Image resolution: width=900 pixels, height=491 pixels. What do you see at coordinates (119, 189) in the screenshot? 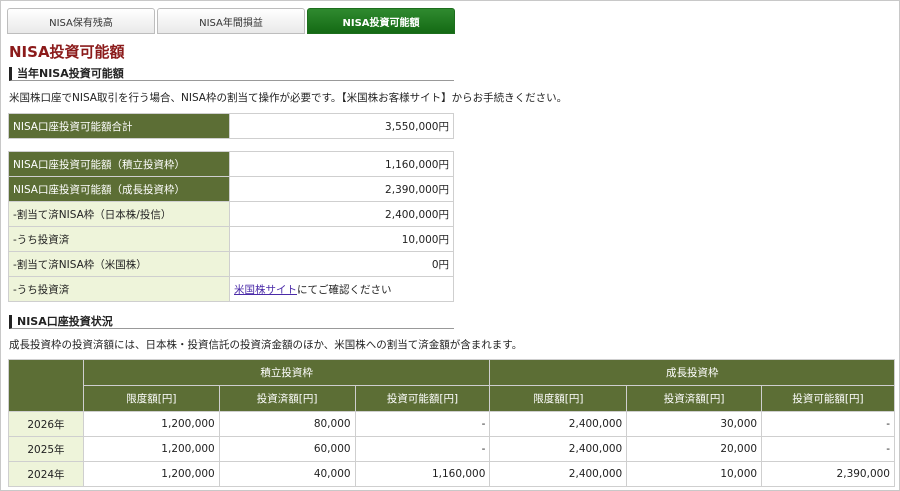
I see `row-label: NISA口座投資可能額（成長投資枠）` at bounding box center [119, 189].